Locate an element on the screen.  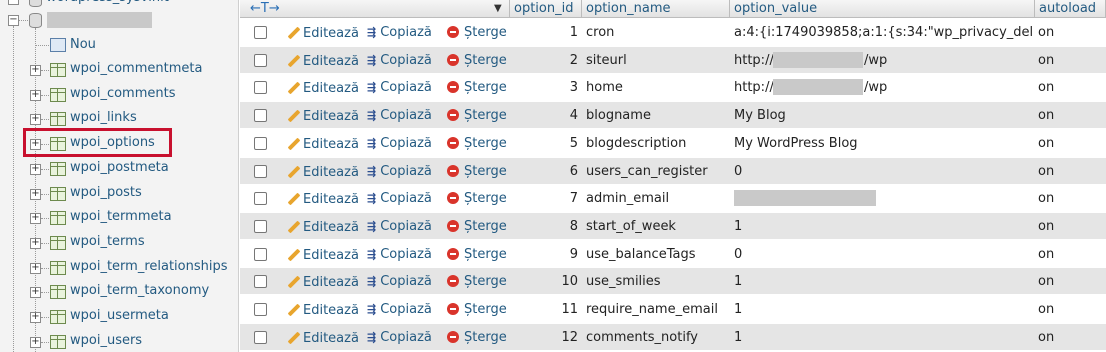
sidebar-item-wpoi-users: wpoi_users is located at coordinates (106, 340).